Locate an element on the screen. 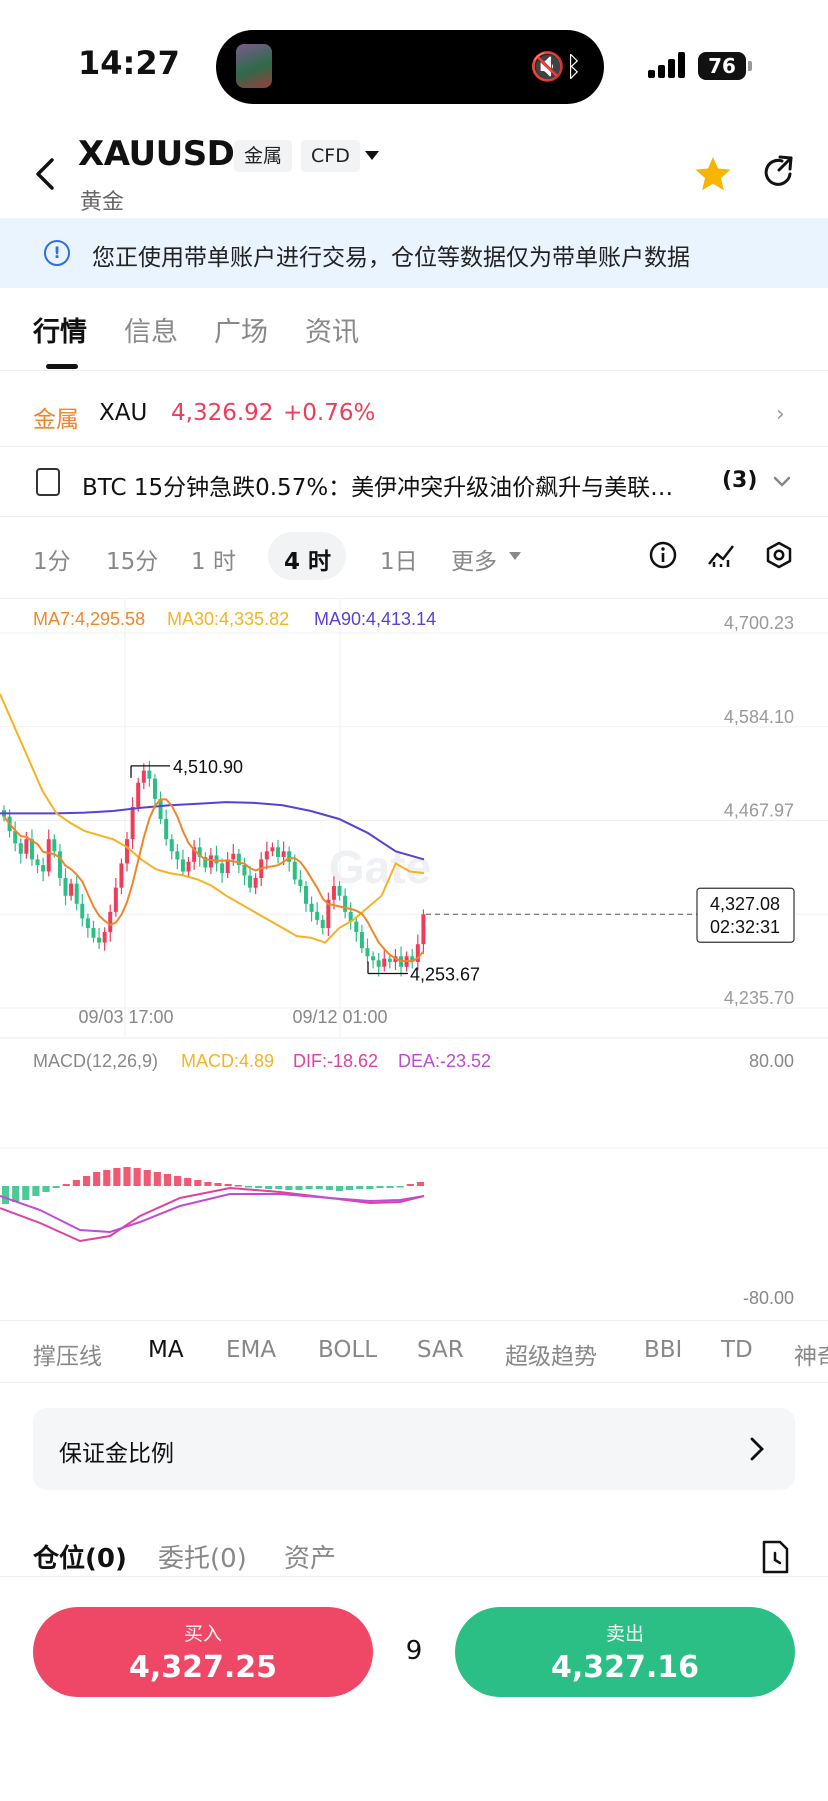  indicator-td: TD is located at coordinates (737, 1350).